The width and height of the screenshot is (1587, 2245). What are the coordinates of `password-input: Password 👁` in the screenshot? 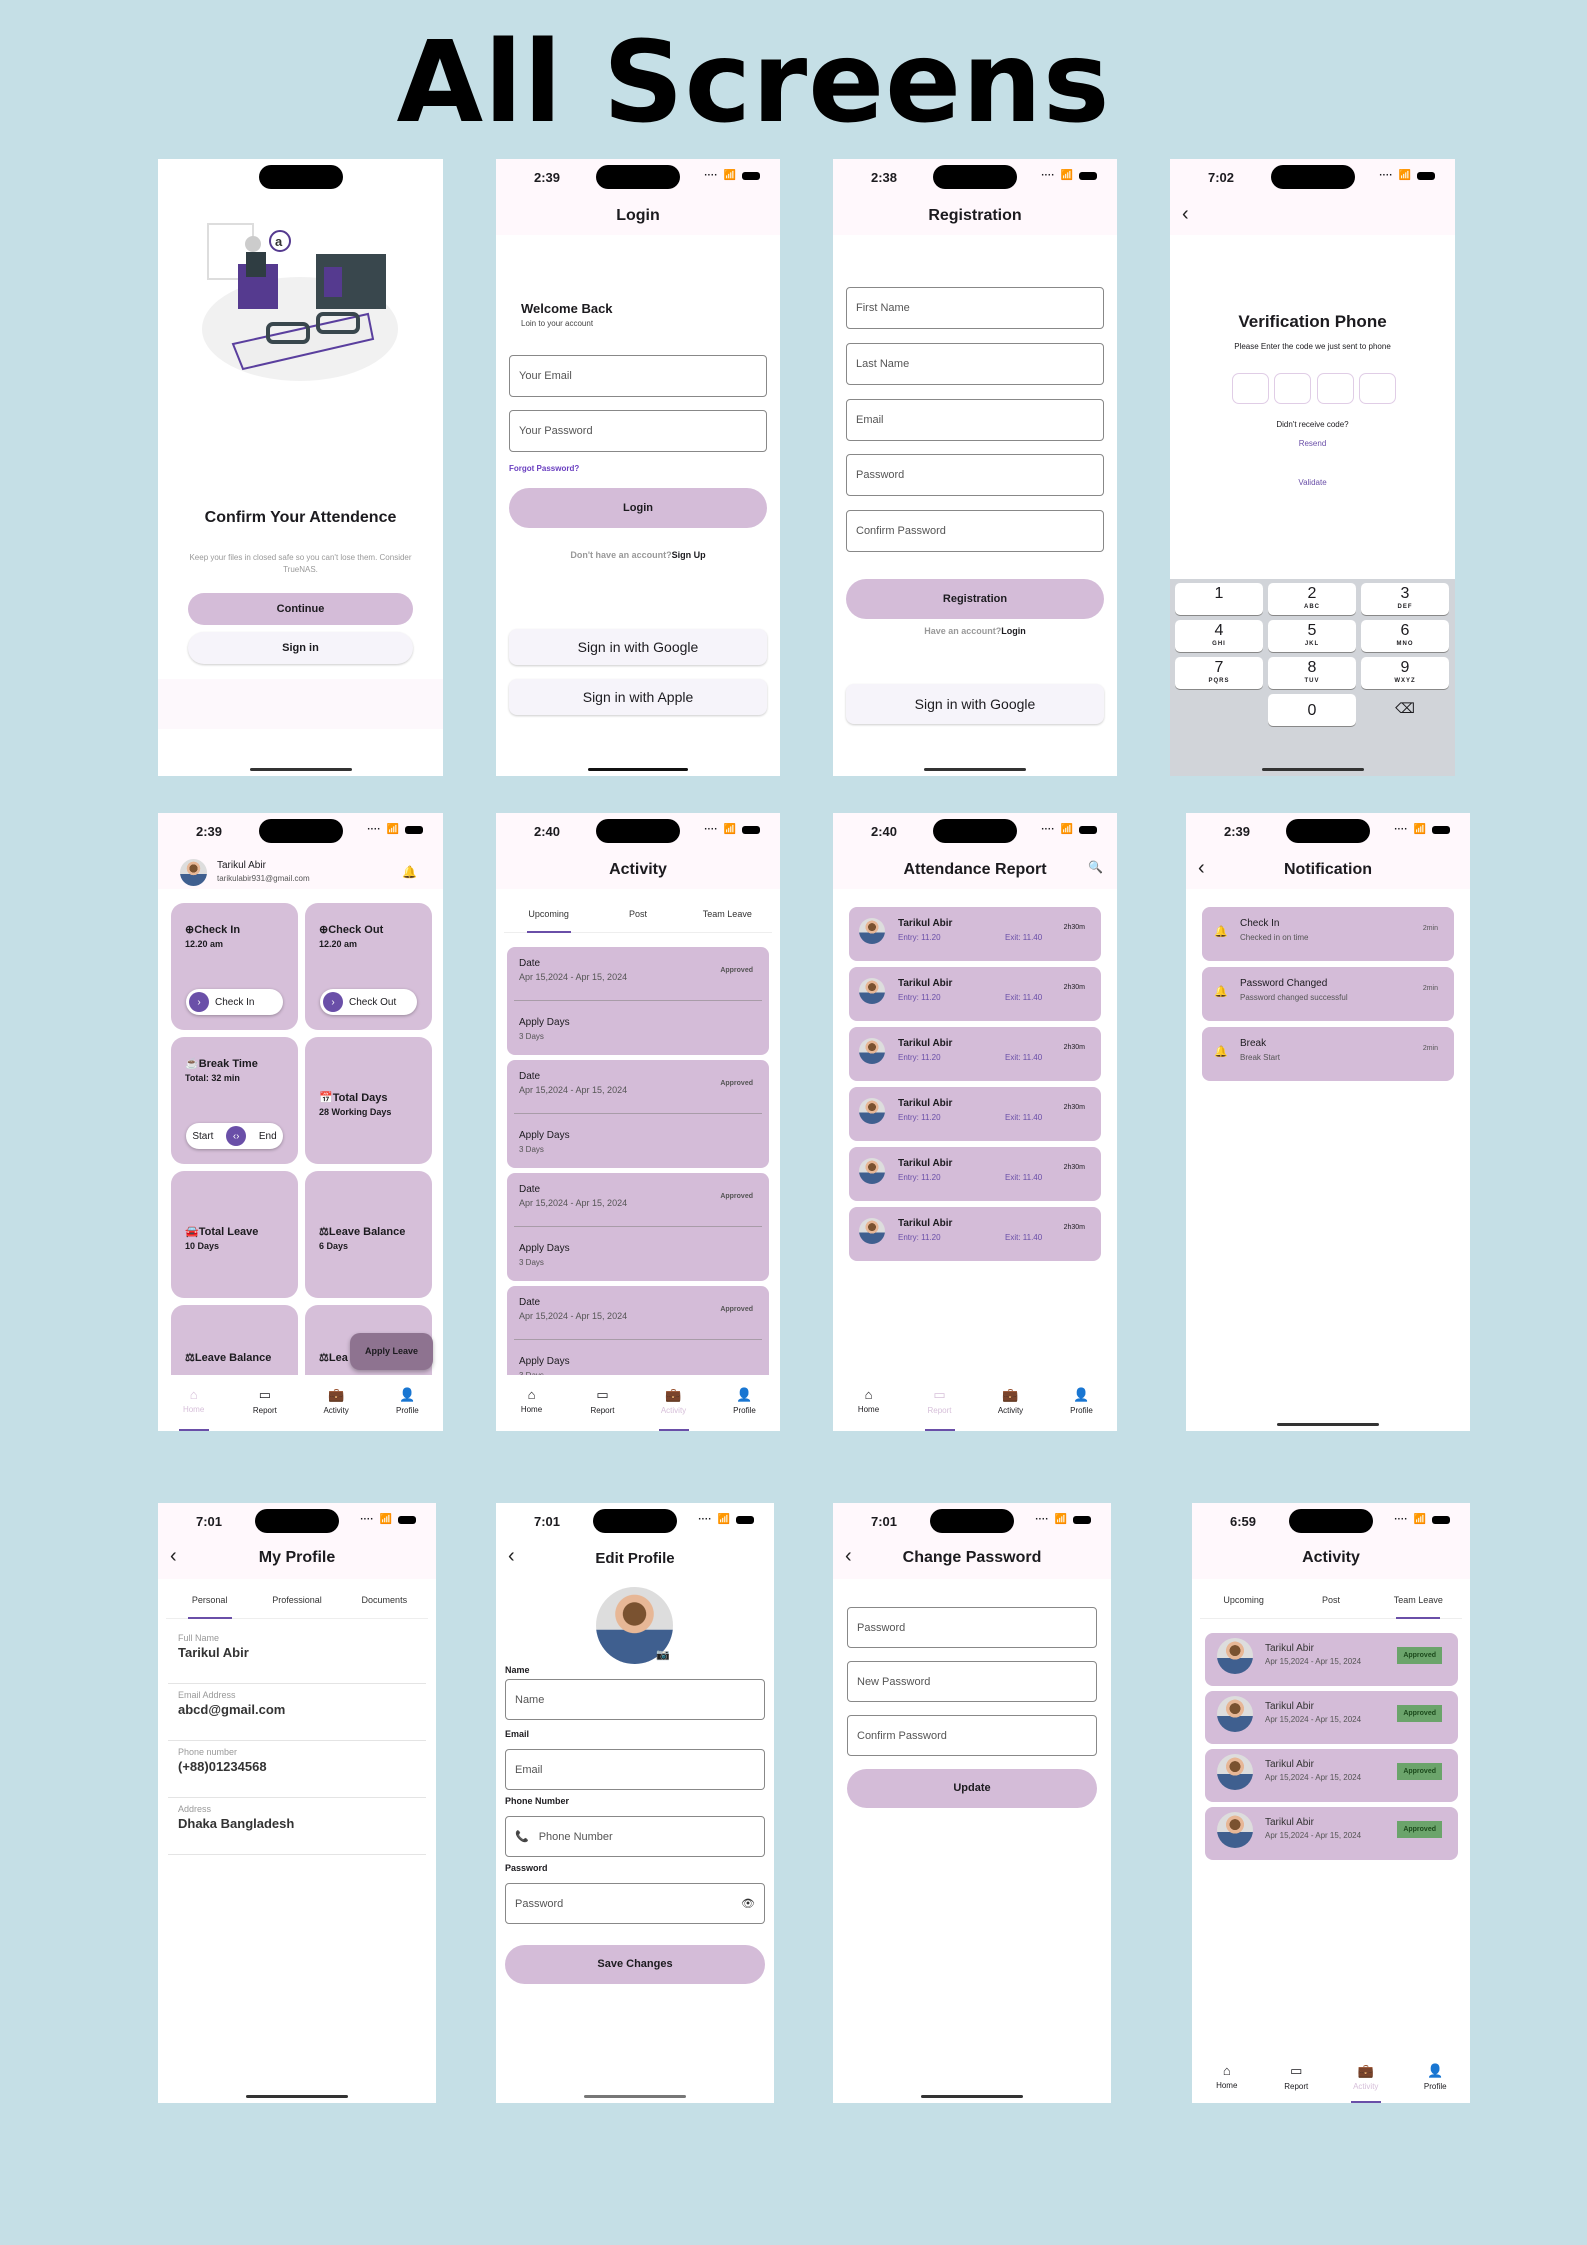 It's located at (635, 1903).